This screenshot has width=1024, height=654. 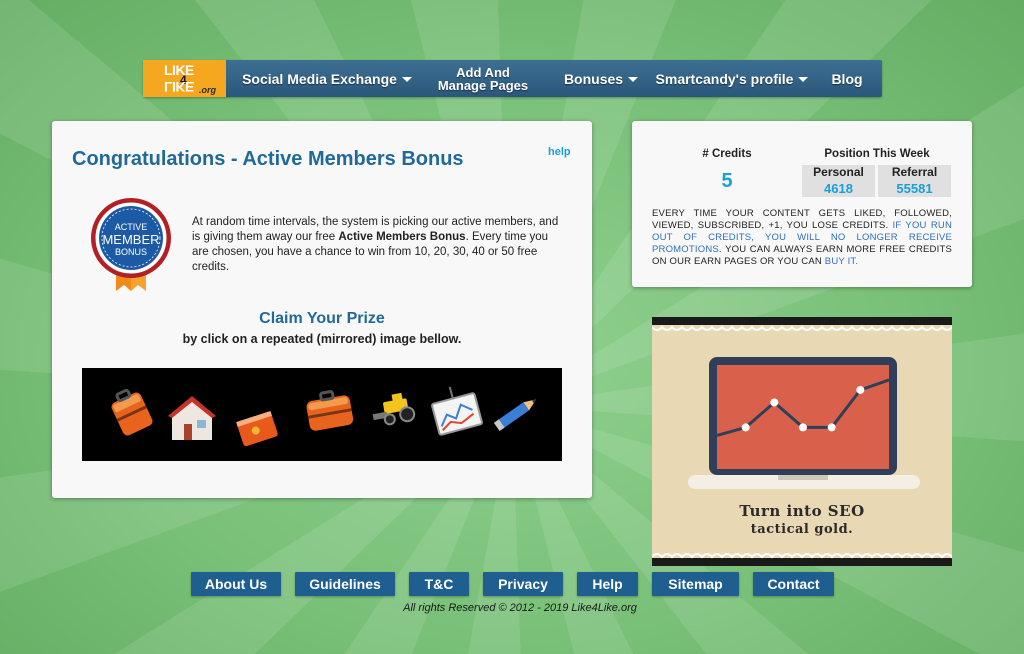 I want to click on personal-value: 4618, so click(x=838, y=188).